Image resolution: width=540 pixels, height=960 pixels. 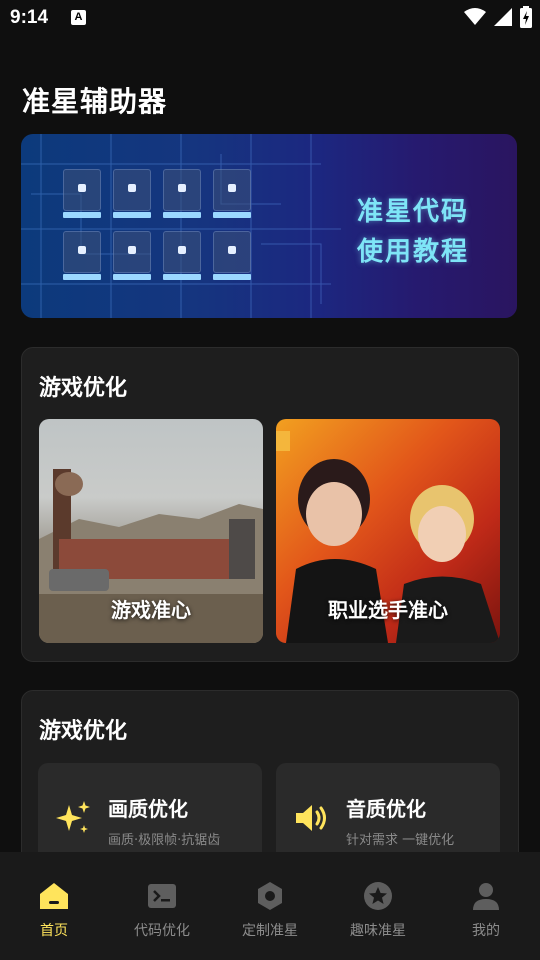 I want to click on nav-label: 趣味准星, so click(x=378, y=931).